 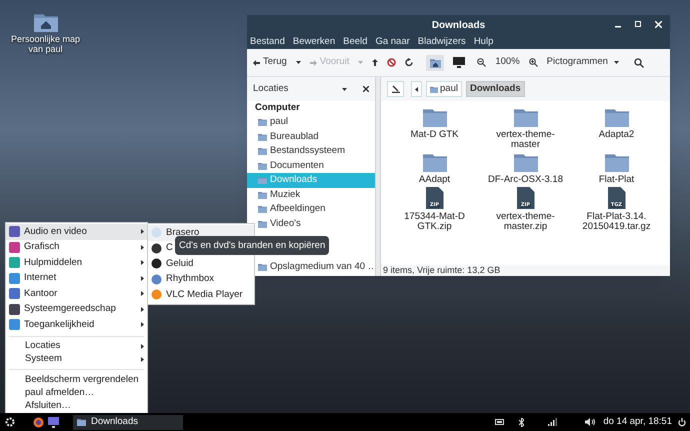 What do you see at coordinates (459, 25) in the screenshot?
I see `window-title: Downloads` at bounding box center [459, 25].